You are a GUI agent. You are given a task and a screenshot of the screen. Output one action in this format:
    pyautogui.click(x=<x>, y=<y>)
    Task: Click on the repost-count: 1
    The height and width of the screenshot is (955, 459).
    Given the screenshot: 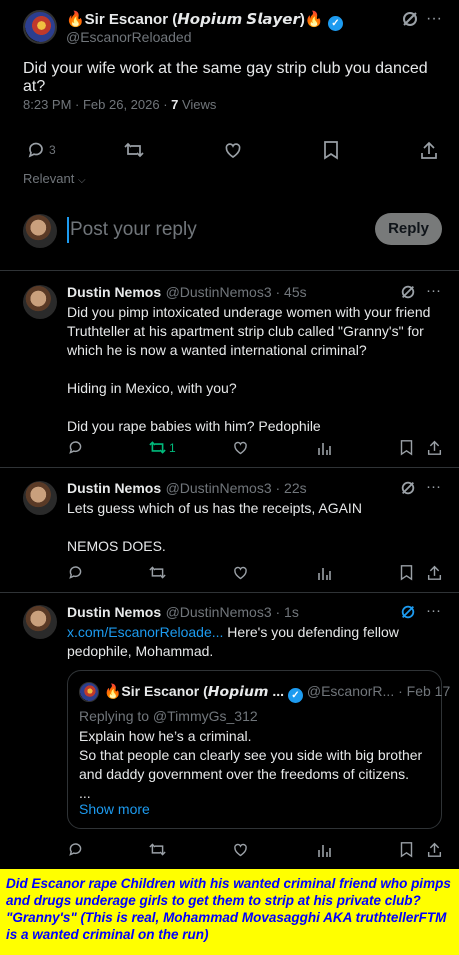 What is the action you would take?
    pyautogui.click(x=172, y=447)
    